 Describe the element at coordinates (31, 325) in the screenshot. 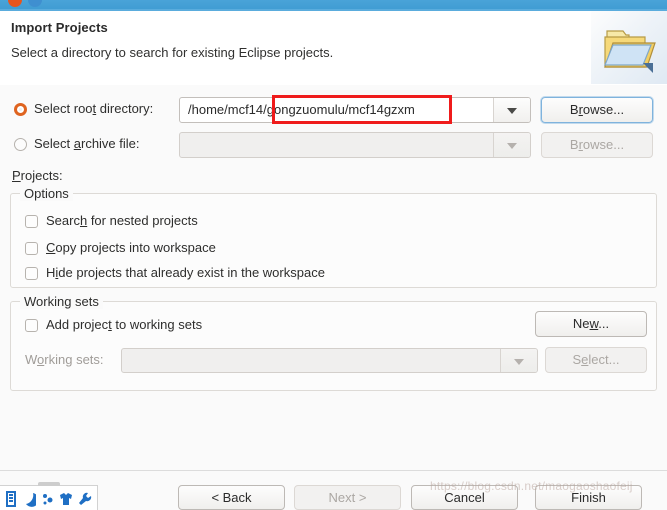

I see `add-project-to-working-sets-checkbox` at that location.